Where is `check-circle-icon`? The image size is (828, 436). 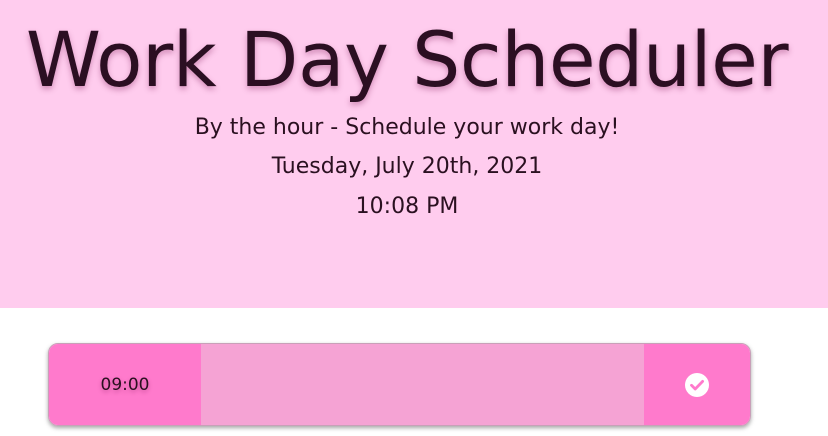
check-circle-icon is located at coordinates (697, 384).